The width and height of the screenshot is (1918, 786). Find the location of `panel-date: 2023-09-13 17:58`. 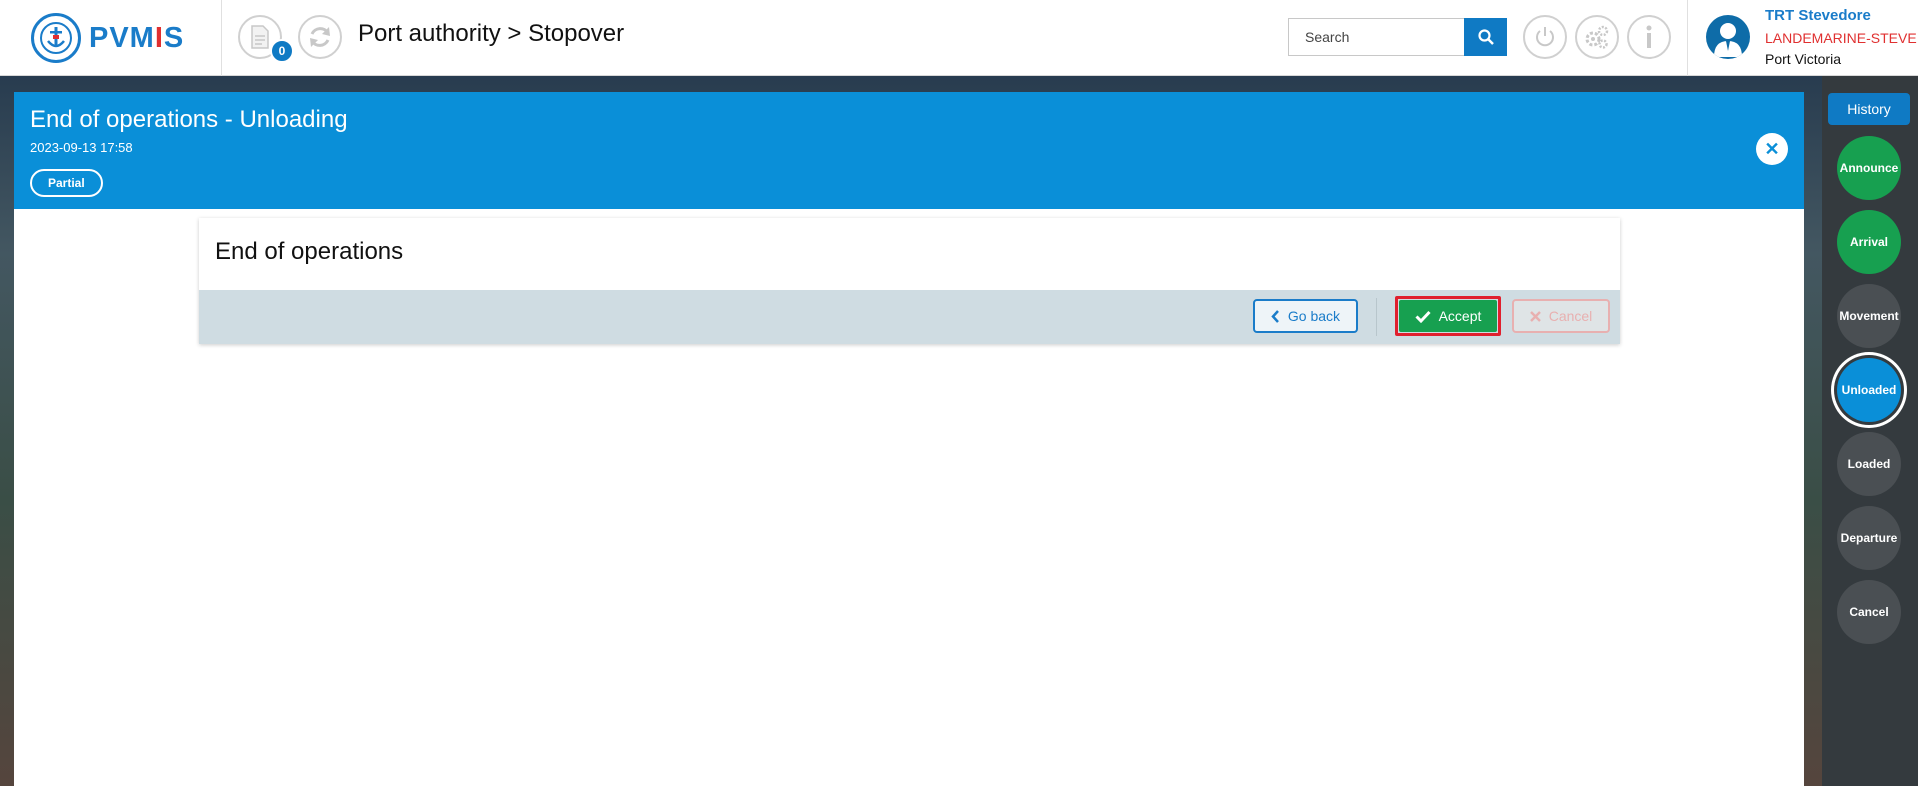

panel-date: 2023-09-13 17:58 is located at coordinates (81, 147).